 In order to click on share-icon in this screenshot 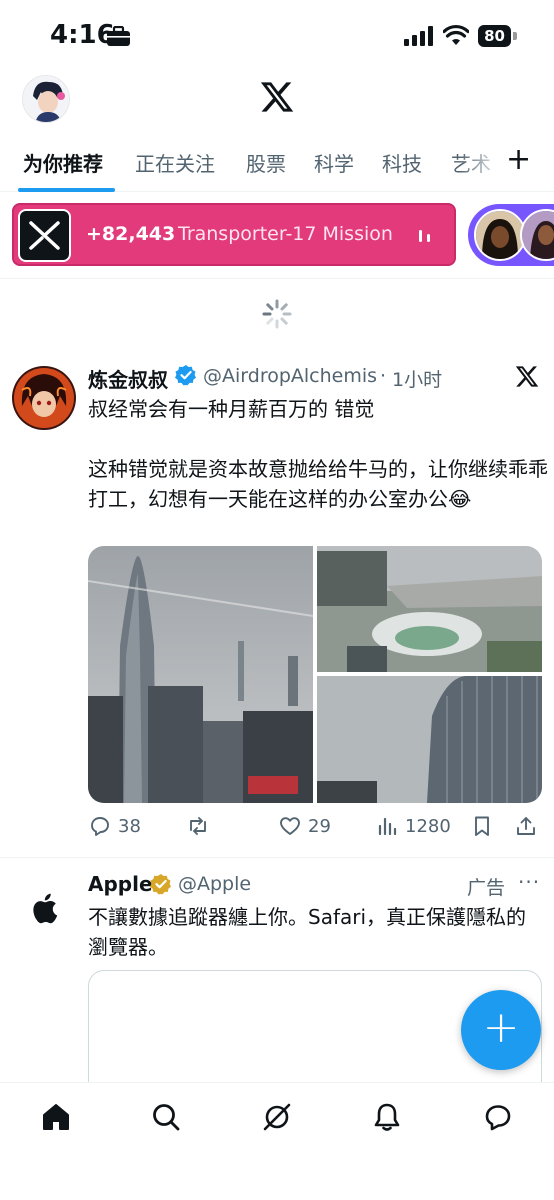, I will do `click(526, 826)`.